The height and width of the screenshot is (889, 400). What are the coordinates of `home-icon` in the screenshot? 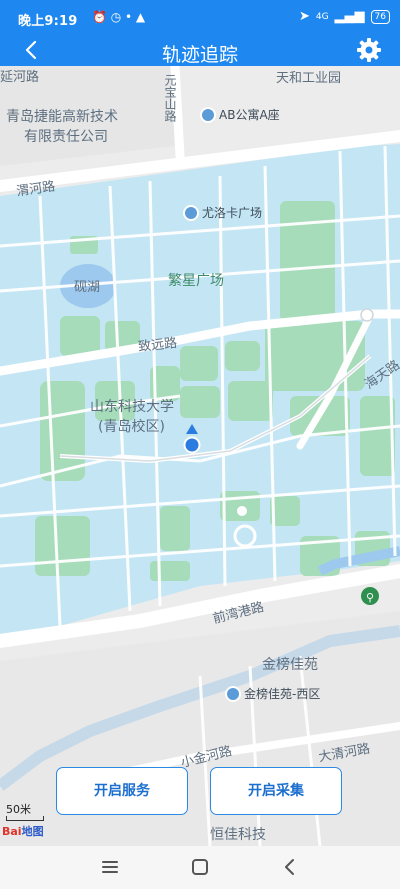 It's located at (200, 867).